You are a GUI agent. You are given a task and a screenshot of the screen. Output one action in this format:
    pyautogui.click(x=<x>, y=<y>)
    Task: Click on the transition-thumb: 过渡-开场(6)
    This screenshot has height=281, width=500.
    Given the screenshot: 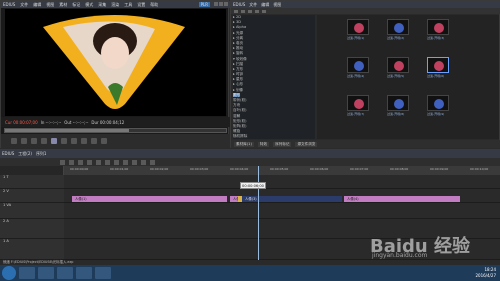 What is the action you would take?
    pyautogui.click(x=438, y=68)
    